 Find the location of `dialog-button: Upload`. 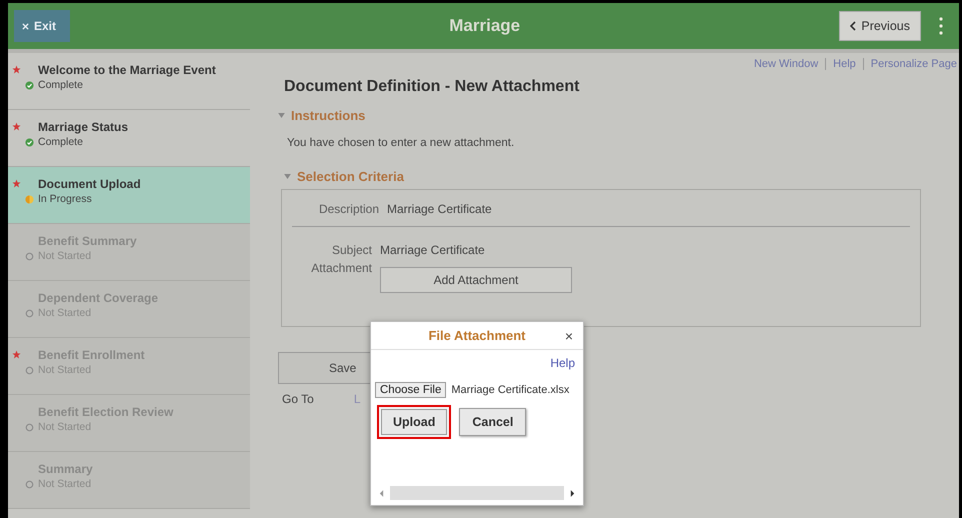

dialog-button: Upload is located at coordinates (414, 422).